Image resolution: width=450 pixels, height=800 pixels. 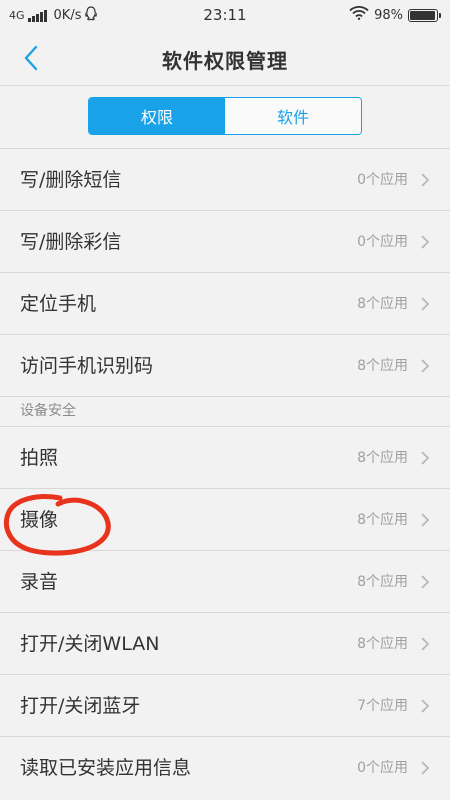 What do you see at coordinates (157, 116) in the screenshot?
I see `tab-permissions: 权限` at bounding box center [157, 116].